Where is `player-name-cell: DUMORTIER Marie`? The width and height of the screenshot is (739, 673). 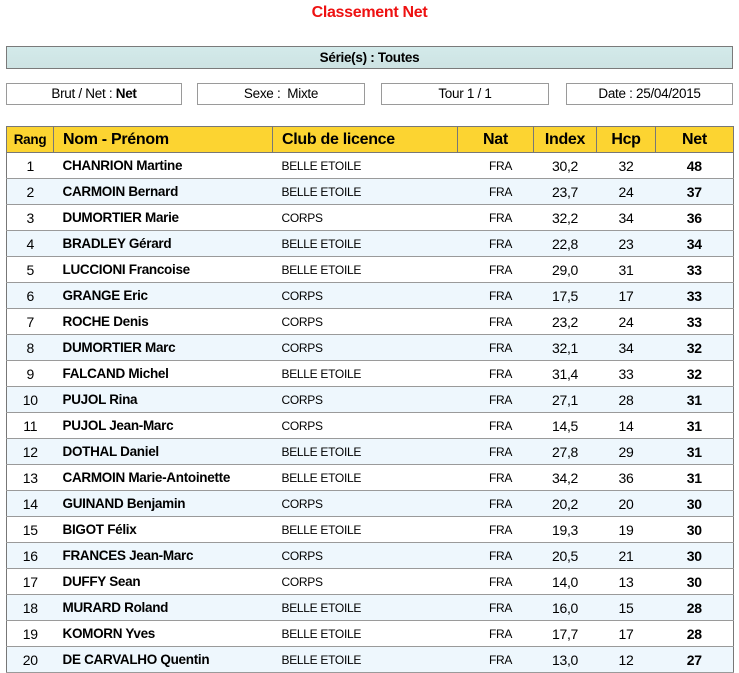 player-name-cell: DUMORTIER Marie is located at coordinates (163, 217).